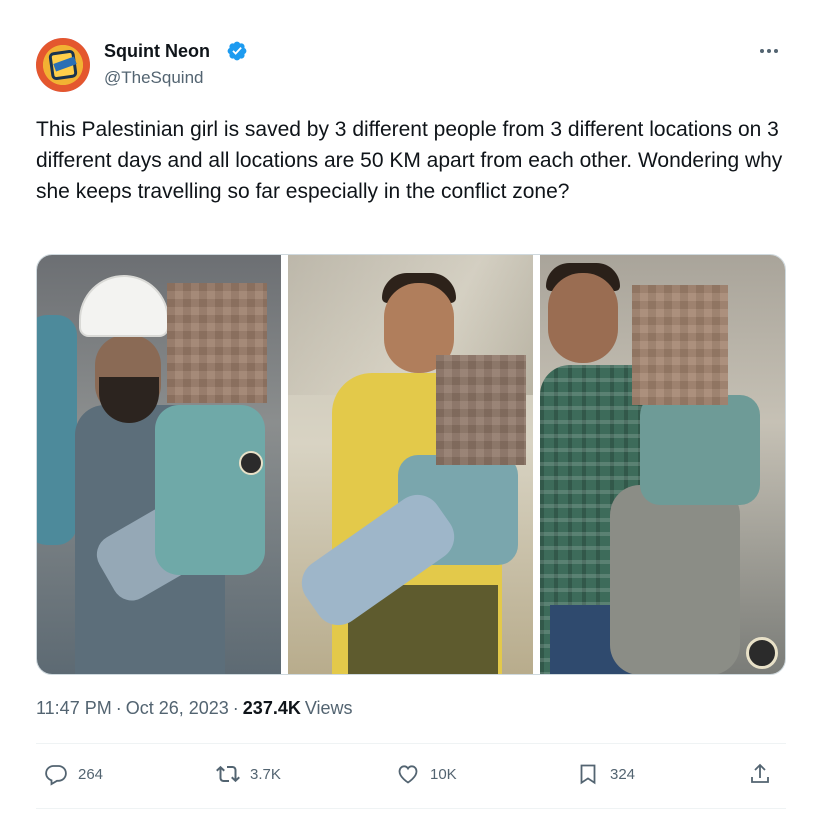 The height and width of the screenshot is (834, 821). What do you see at coordinates (623, 774) in the screenshot?
I see `bookmark-count: 324` at bounding box center [623, 774].